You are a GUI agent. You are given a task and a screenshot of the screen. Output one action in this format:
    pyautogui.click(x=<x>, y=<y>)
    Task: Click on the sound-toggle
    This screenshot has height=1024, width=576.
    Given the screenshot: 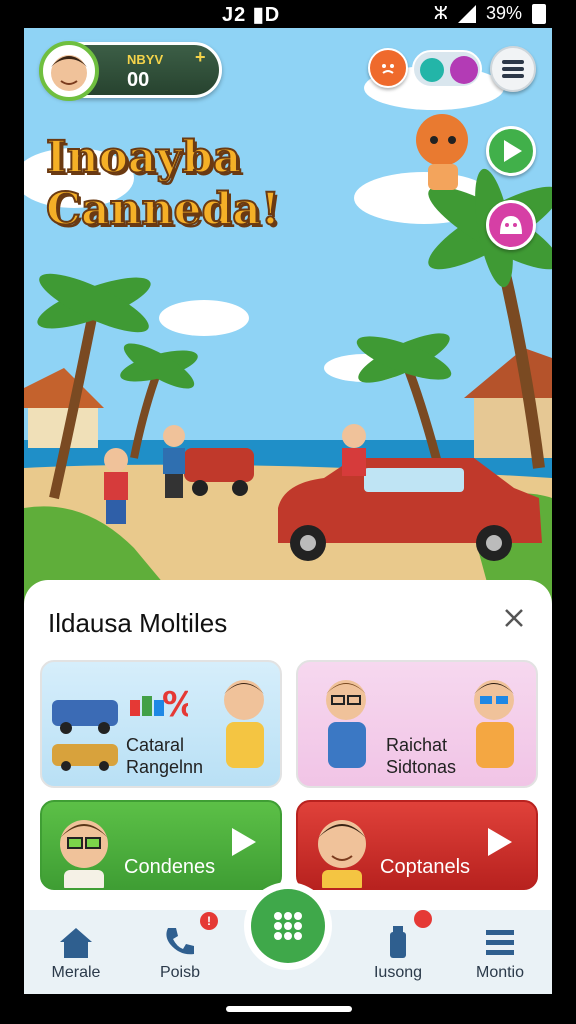 What is the action you would take?
    pyautogui.click(x=447, y=69)
    